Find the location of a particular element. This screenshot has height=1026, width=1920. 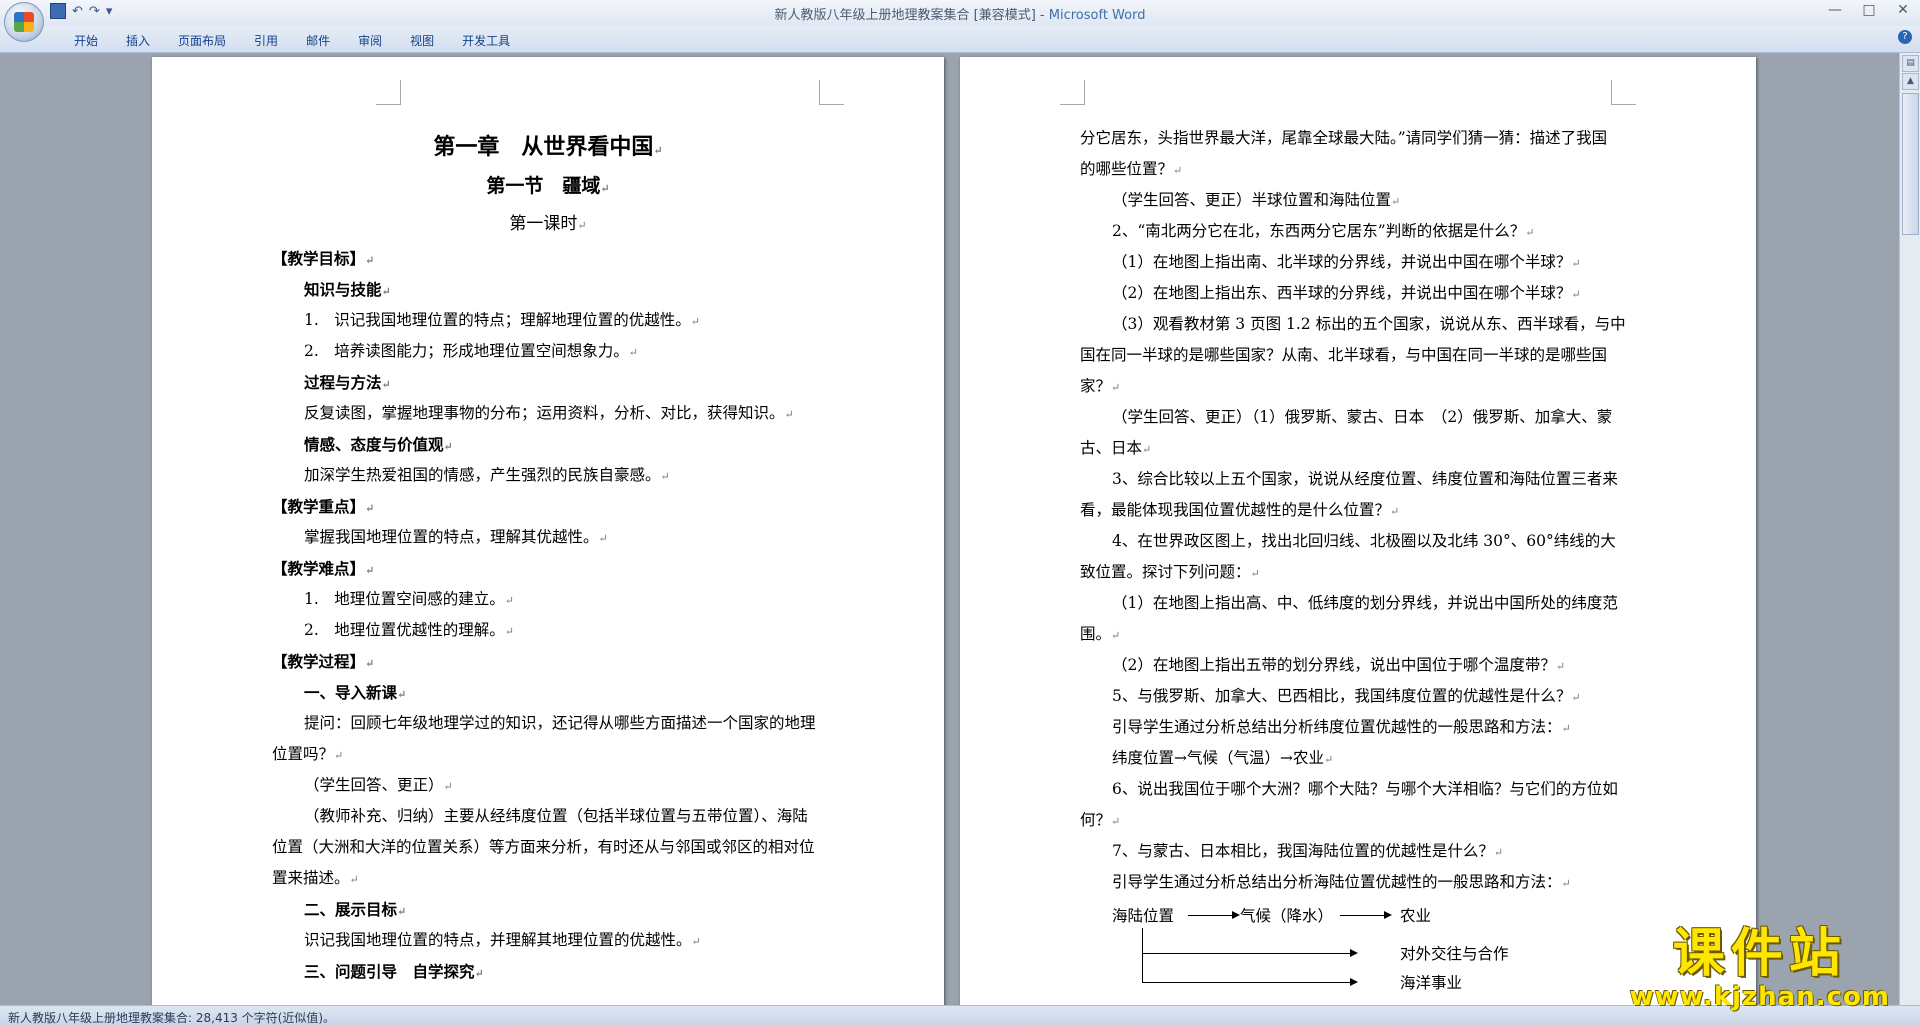

ribbon-tabs: 开始 插入 页面布局 引用 邮件 审阅 视图 开发工具 is located at coordinates (292, 40).